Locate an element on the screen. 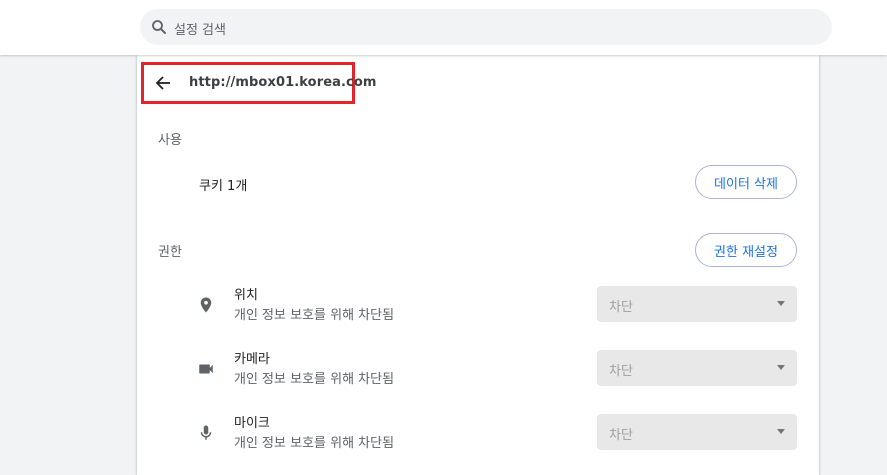 The width and height of the screenshot is (887, 475). top-toolbar: 설정 검색 is located at coordinates (443, 27).